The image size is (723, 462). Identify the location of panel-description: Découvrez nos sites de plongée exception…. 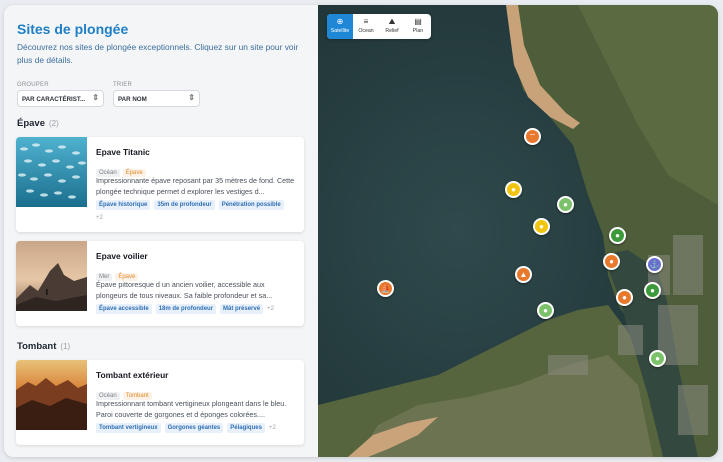
(158, 53).